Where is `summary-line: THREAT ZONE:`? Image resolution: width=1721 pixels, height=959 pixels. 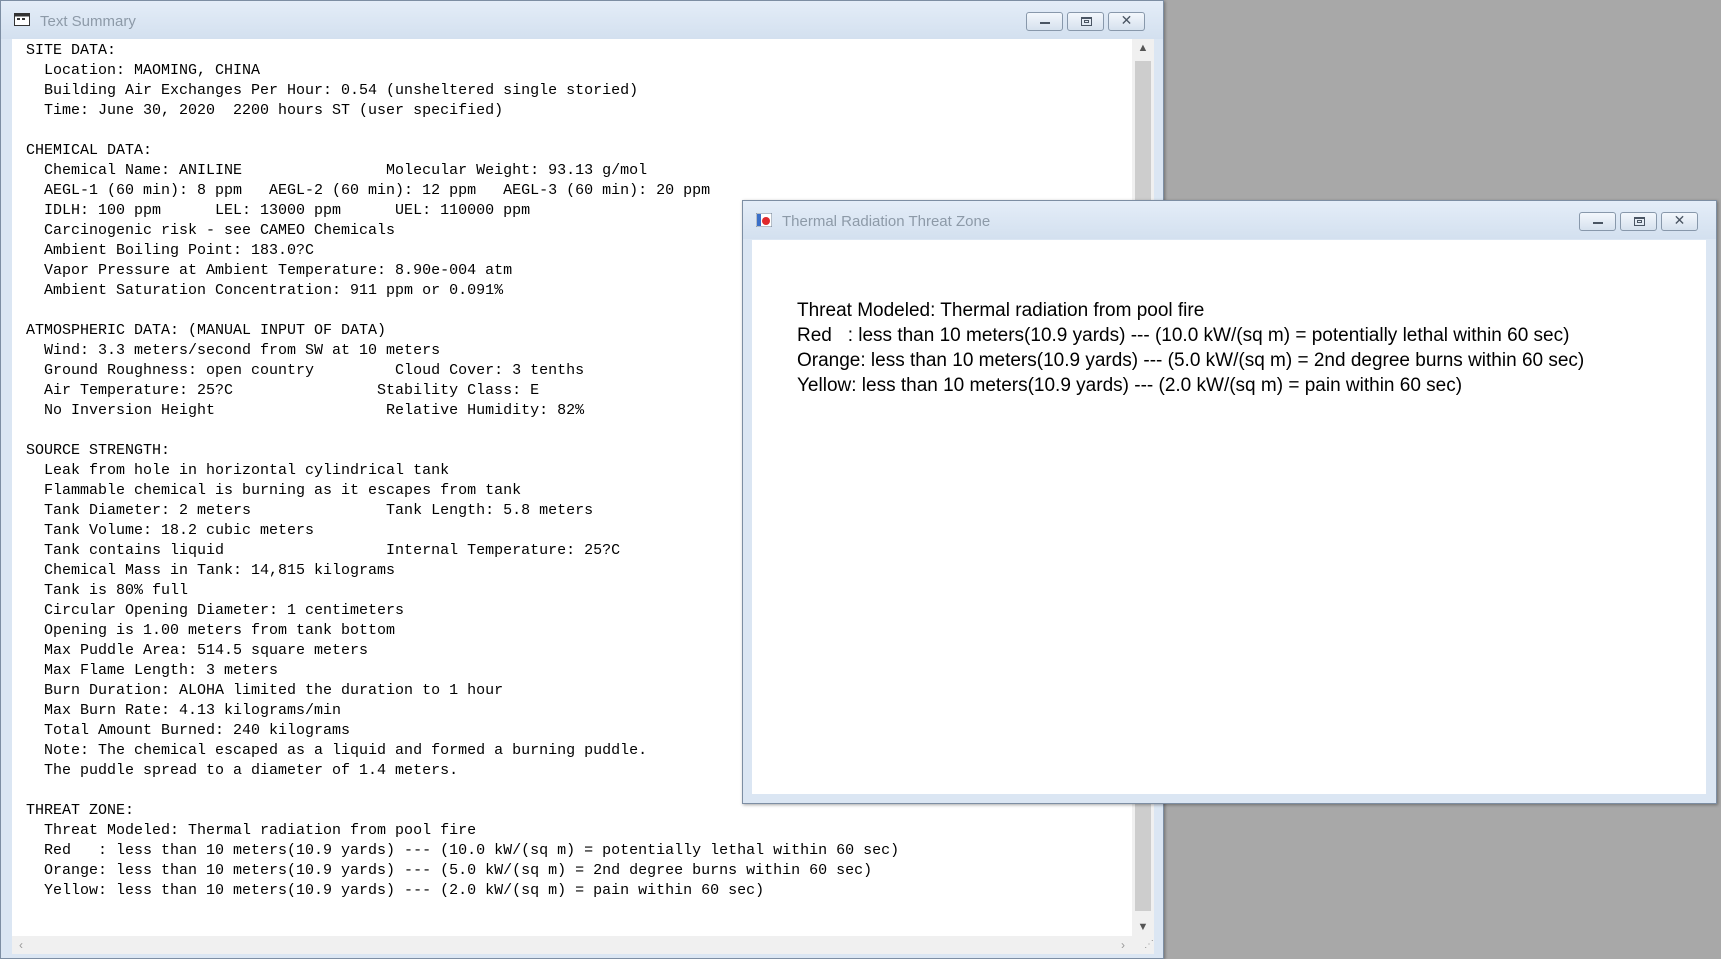
summary-line: THREAT ZONE: is located at coordinates (80, 810).